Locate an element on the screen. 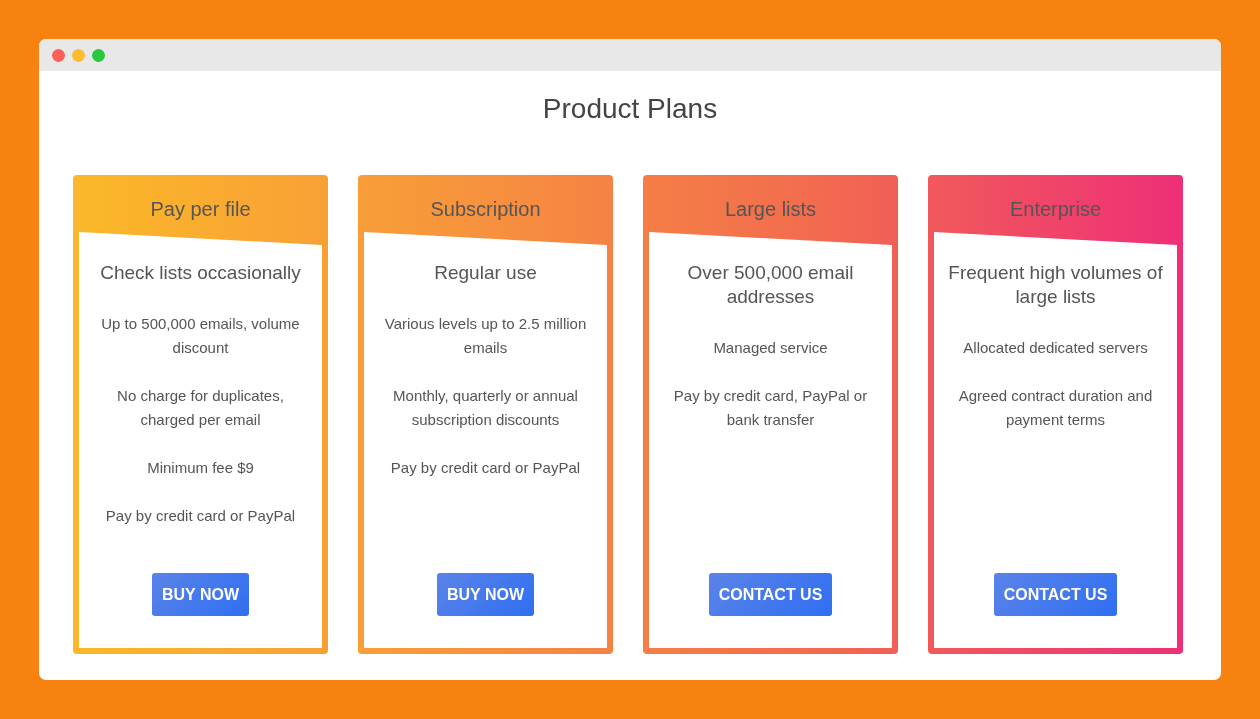 The image size is (1260, 719). plan-feature: Various levels up to 2.5 million emails is located at coordinates (485, 336).